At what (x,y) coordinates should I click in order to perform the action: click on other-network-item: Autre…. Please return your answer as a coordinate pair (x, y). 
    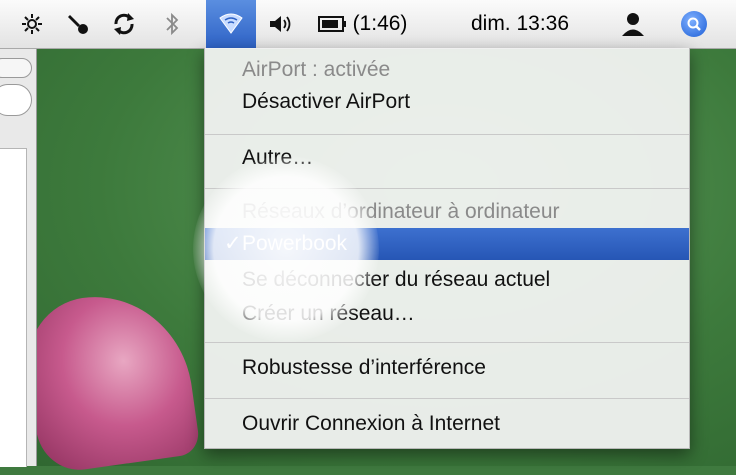
    Looking at the image, I should click on (447, 158).